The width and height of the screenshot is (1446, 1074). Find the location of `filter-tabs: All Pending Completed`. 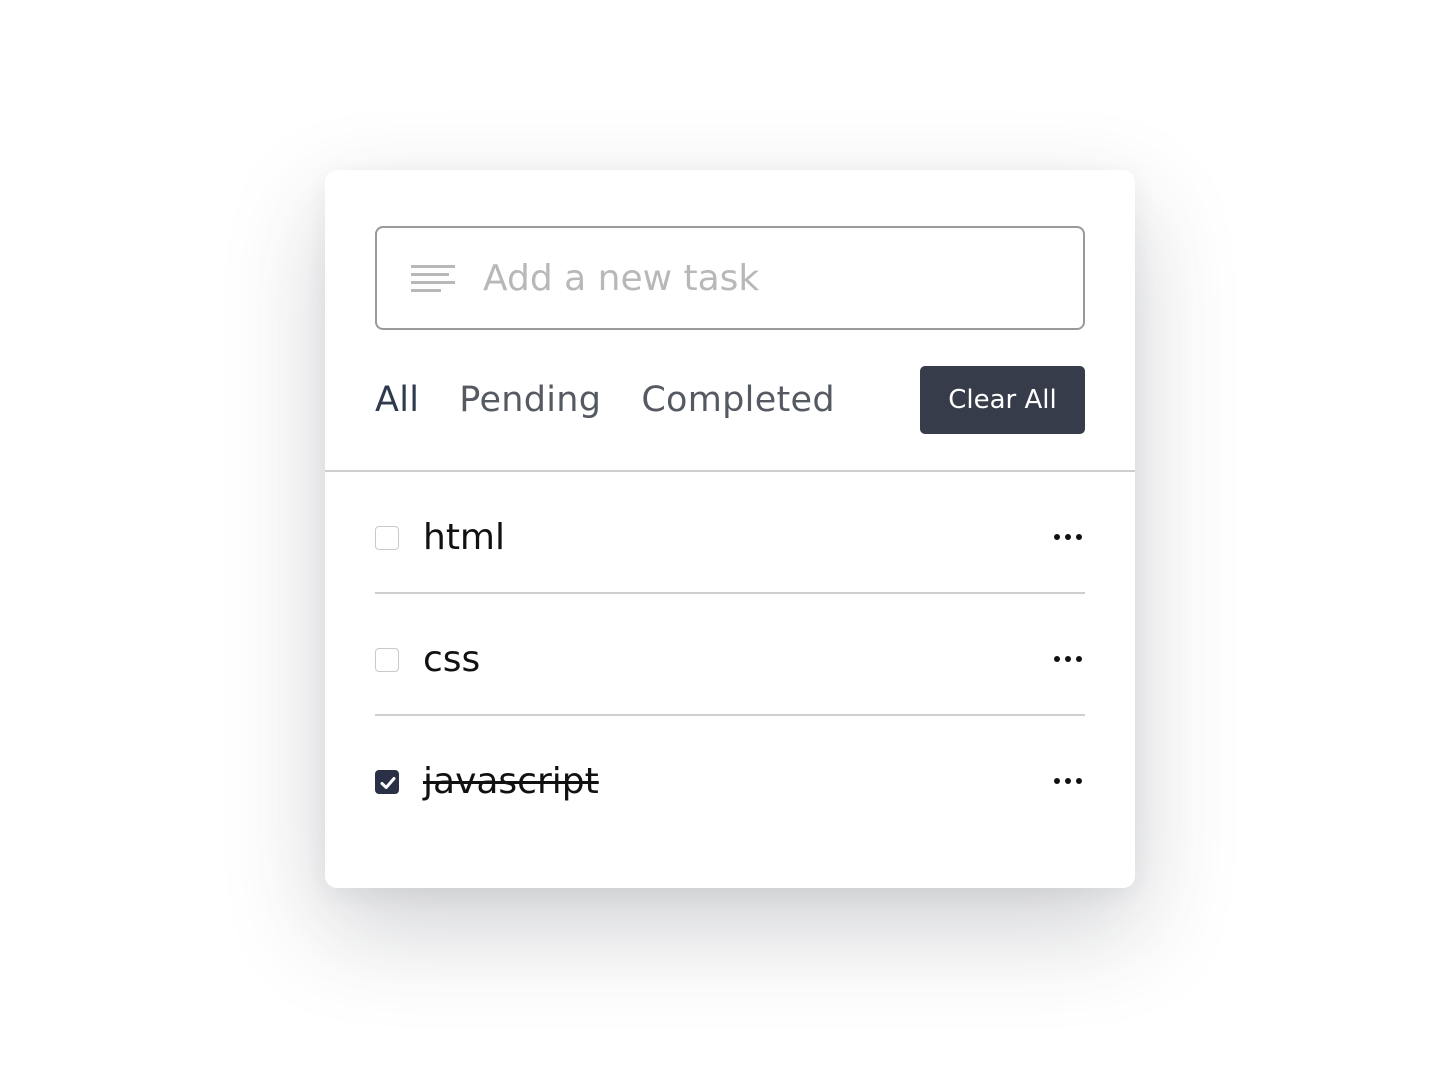

filter-tabs: All Pending Completed is located at coordinates (625, 400).